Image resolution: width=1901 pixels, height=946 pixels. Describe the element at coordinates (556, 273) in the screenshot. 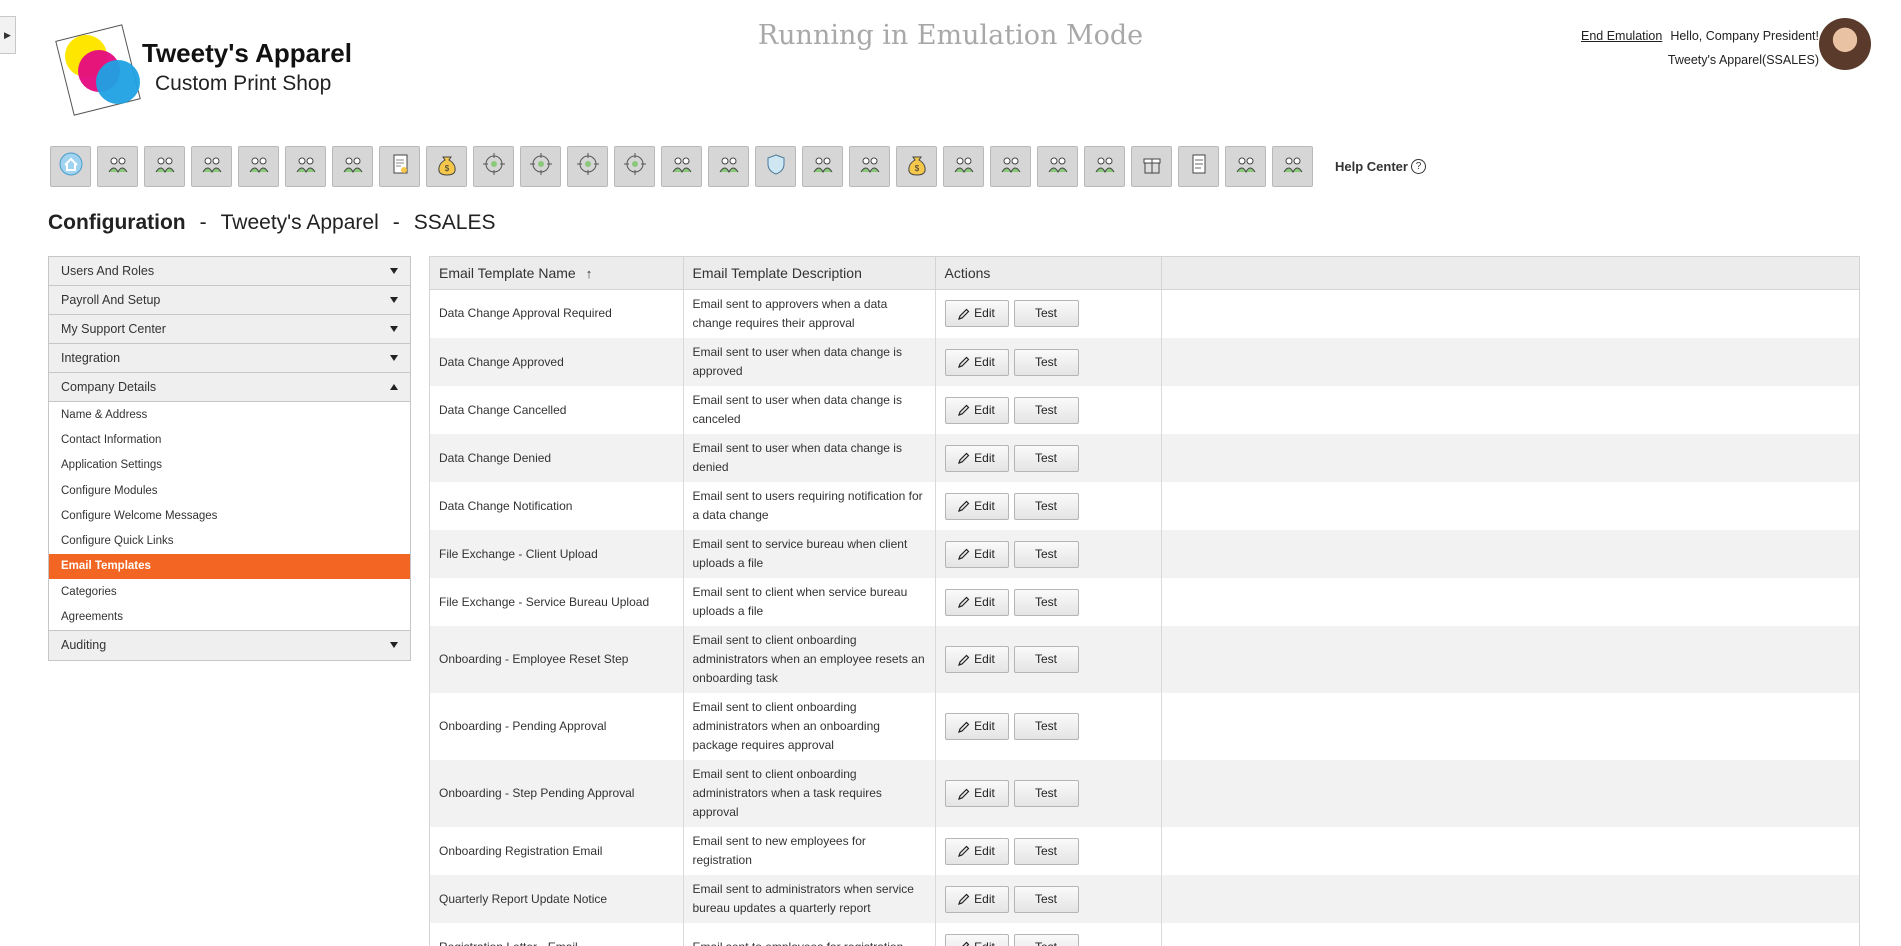

I see `column-header-name: Email Template Name↑` at that location.